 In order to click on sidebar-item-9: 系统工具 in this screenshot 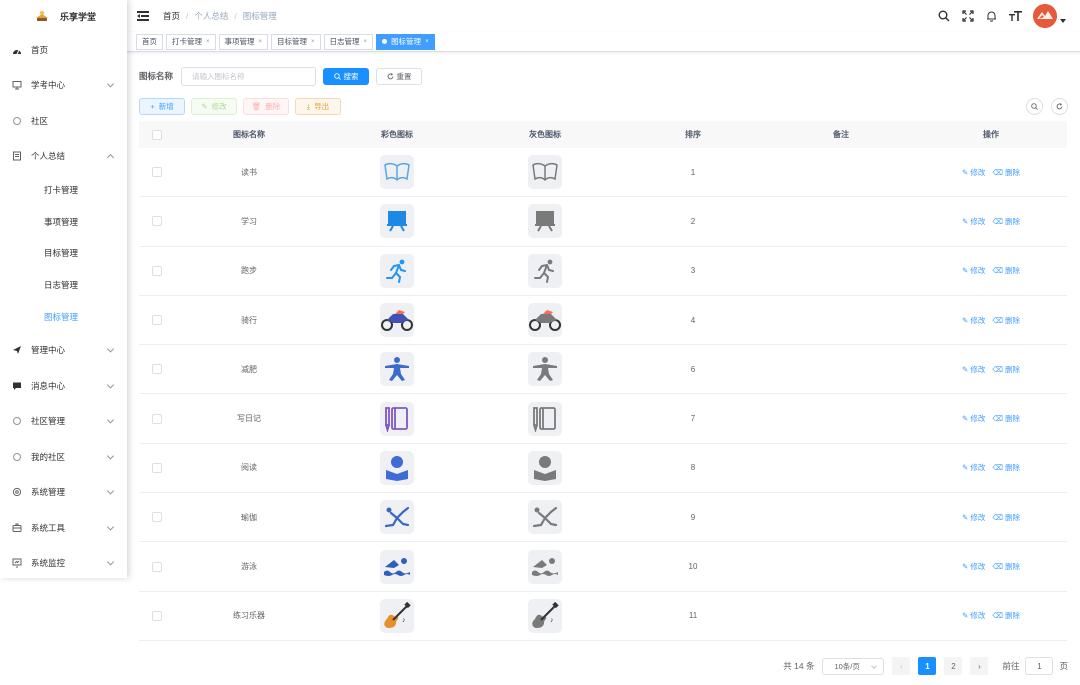, I will do `click(63, 528)`.